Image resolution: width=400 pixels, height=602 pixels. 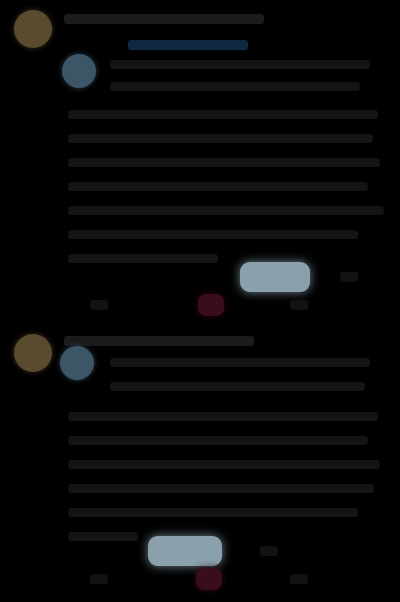 I want to click on author-handle-link, so click(x=188, y=45).